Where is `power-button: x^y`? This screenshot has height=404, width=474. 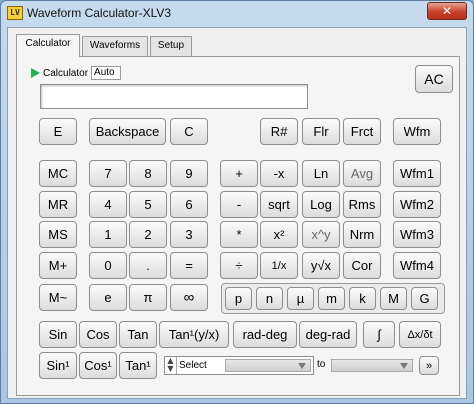
power-button: x^y is located at coordinates (321, 234).